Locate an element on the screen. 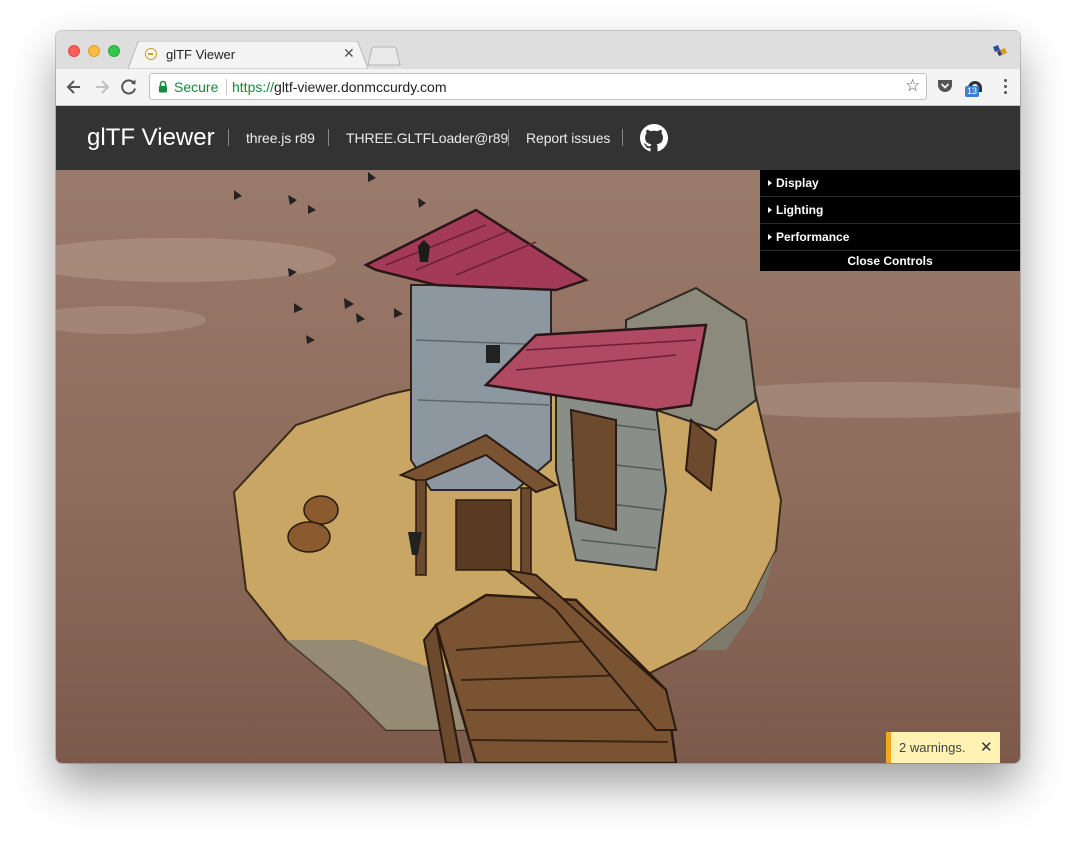 This screenshot has height=843, width=1076. tab-strip: glTF Viewer ✕ is located at coordinates (538, 50).